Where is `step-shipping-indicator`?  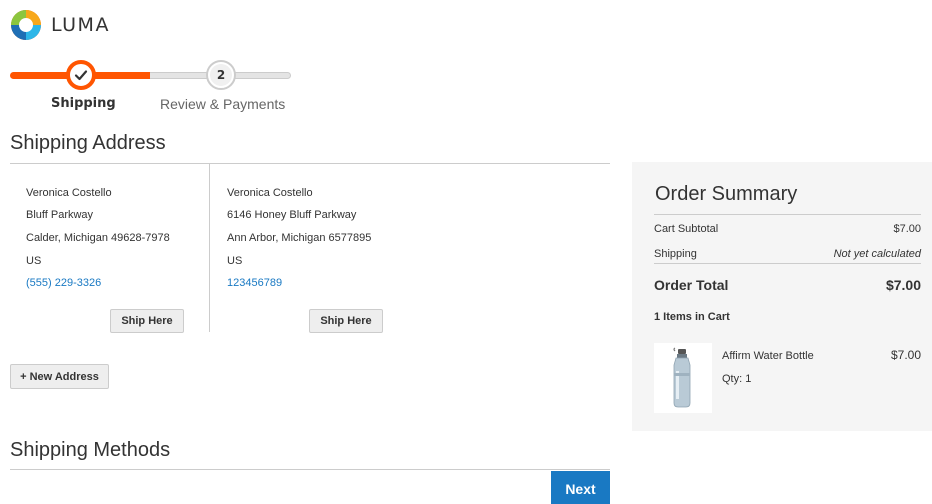
step-shipping-indicator is located at coordinates (81, 75).